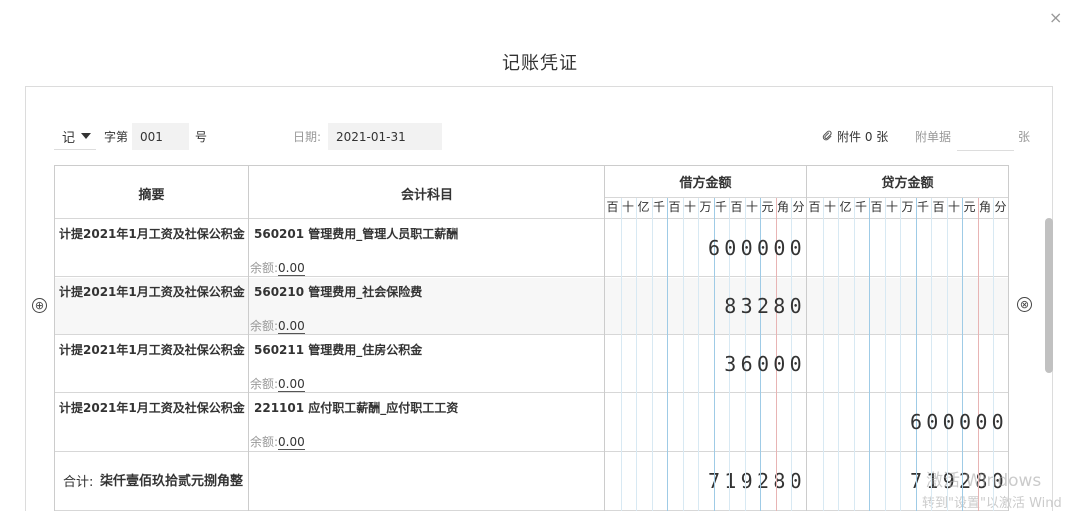  What do you see at coordinates (765, 364) in the screenshot?
I see `row-debit-amount: 36000` at bounding box center [765, 364].